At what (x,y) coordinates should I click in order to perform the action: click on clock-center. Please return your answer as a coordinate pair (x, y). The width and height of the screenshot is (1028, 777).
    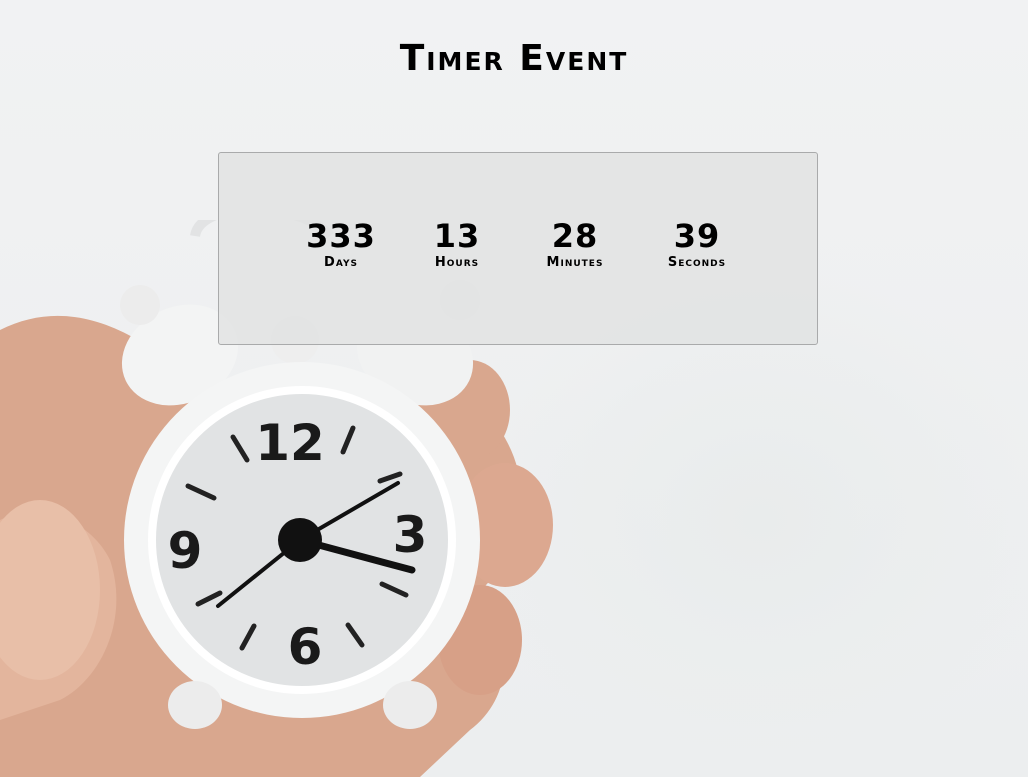
    Looking at the image, I should click on (300, 540).